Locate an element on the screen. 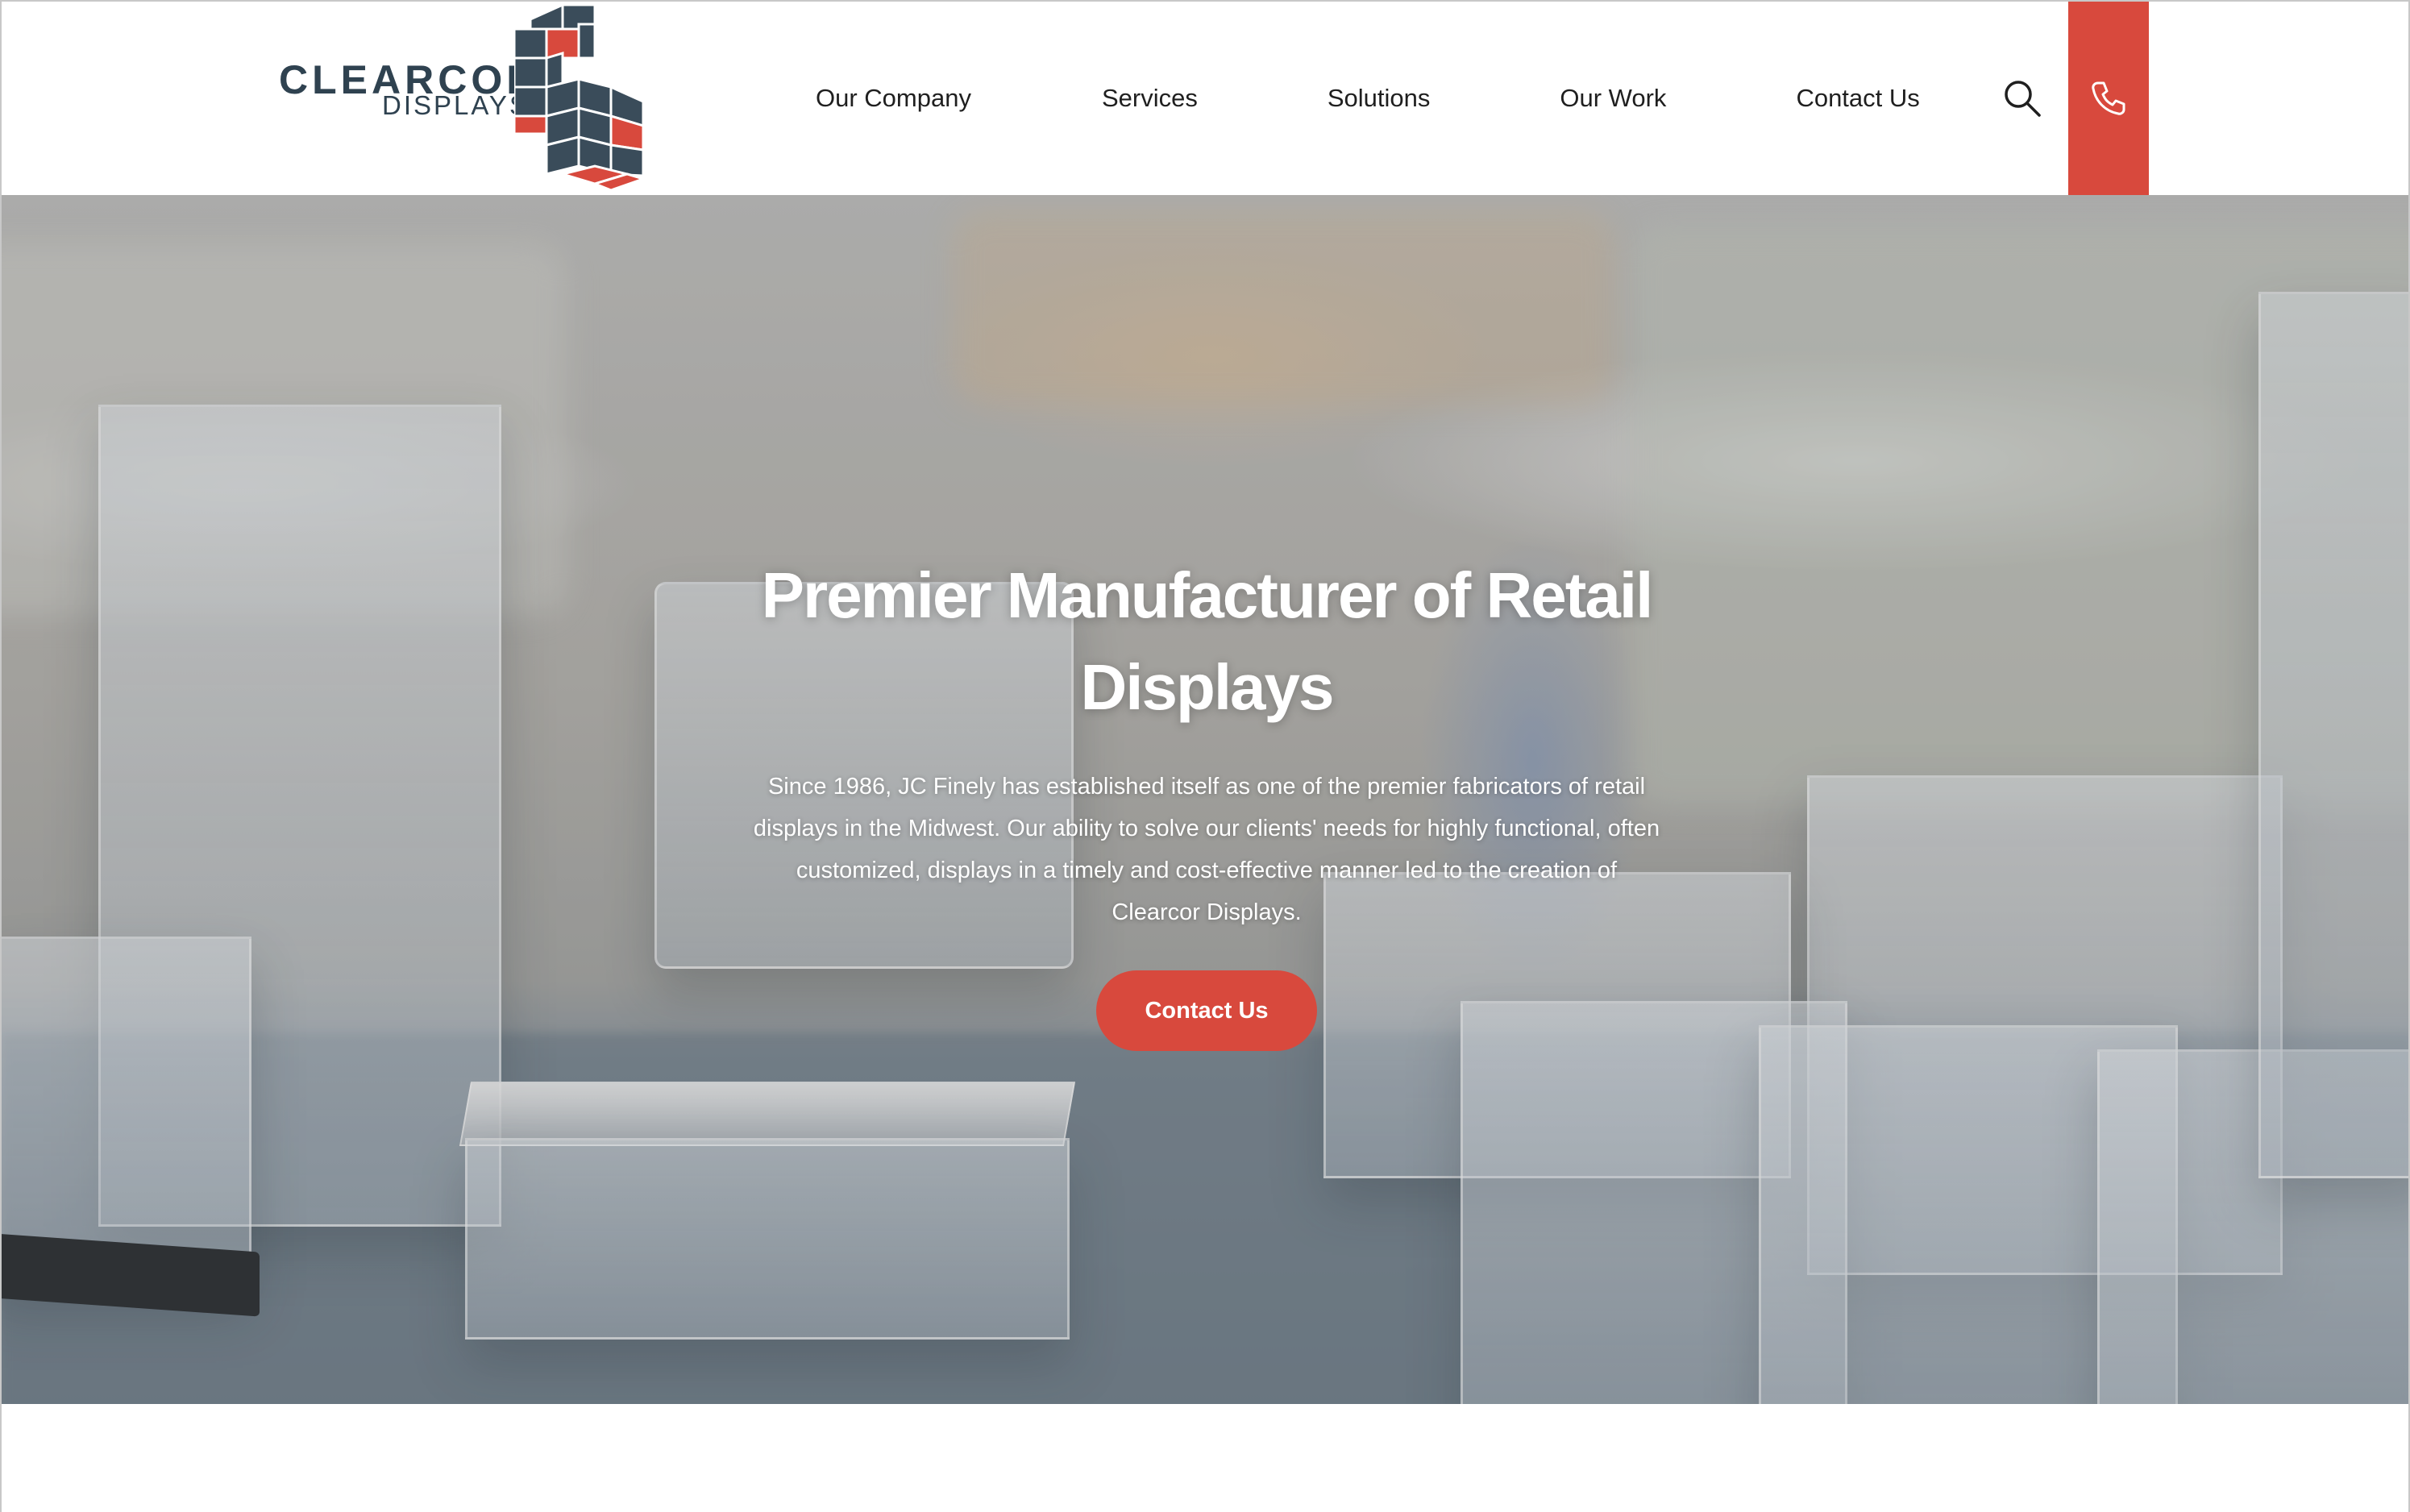 The image size is (2410, 1512). nav-our-company: Our Company is located at coordinates (893, 98).